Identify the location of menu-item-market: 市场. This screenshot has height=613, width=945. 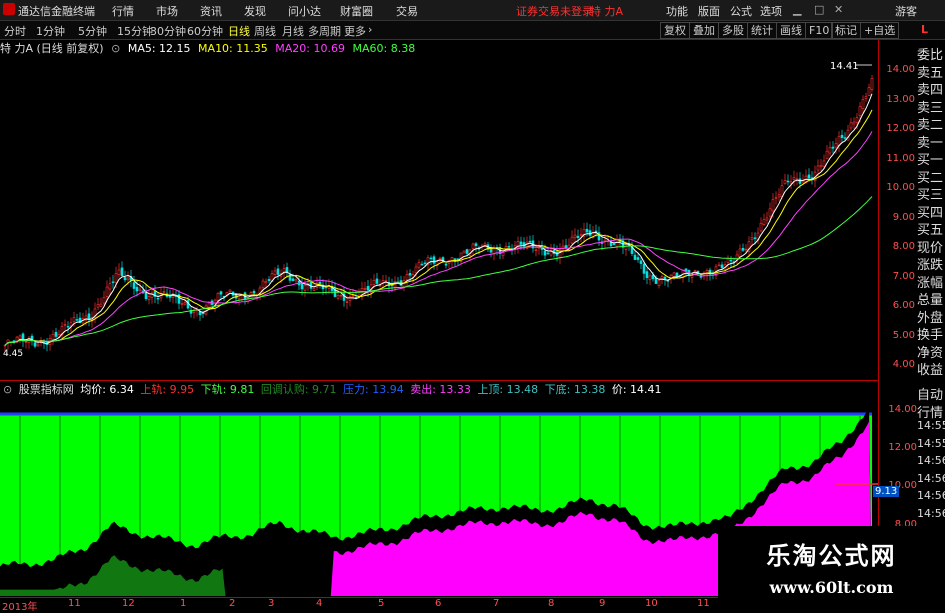
(167, 11).